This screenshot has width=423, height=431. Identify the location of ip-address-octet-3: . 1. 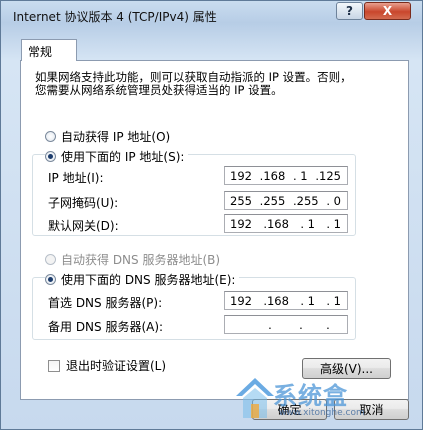
(300, 175).